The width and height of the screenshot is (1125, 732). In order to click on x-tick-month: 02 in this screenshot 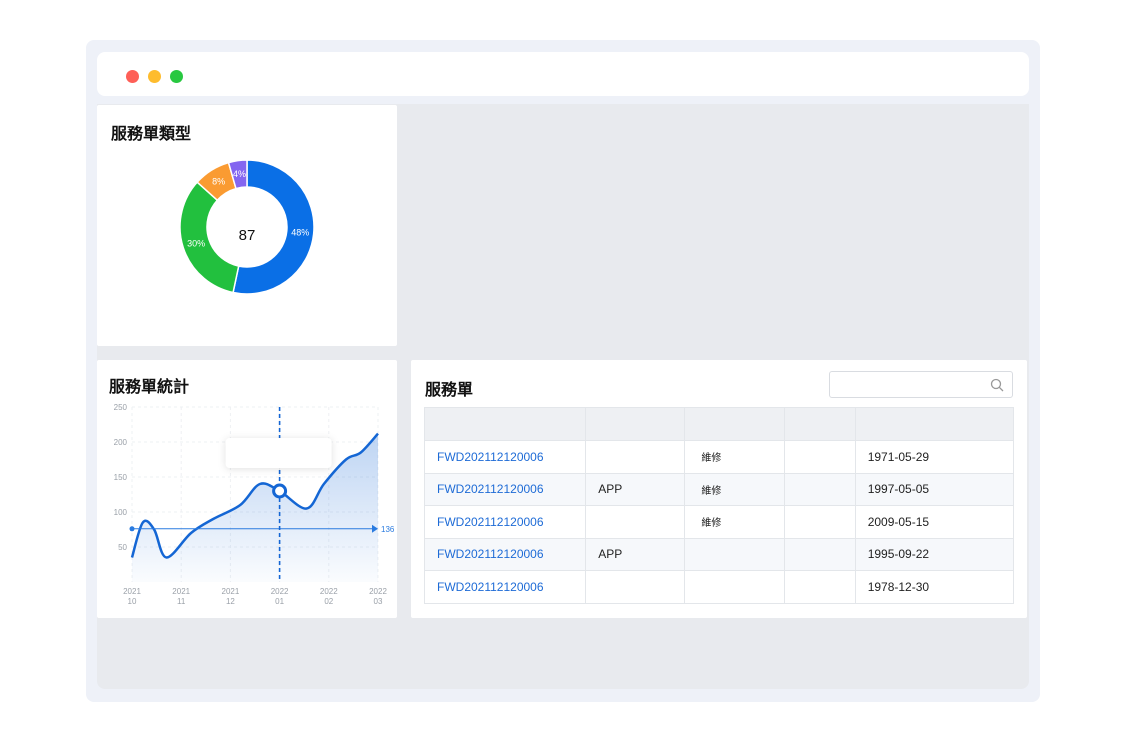, I will do `click(328, 601)`.